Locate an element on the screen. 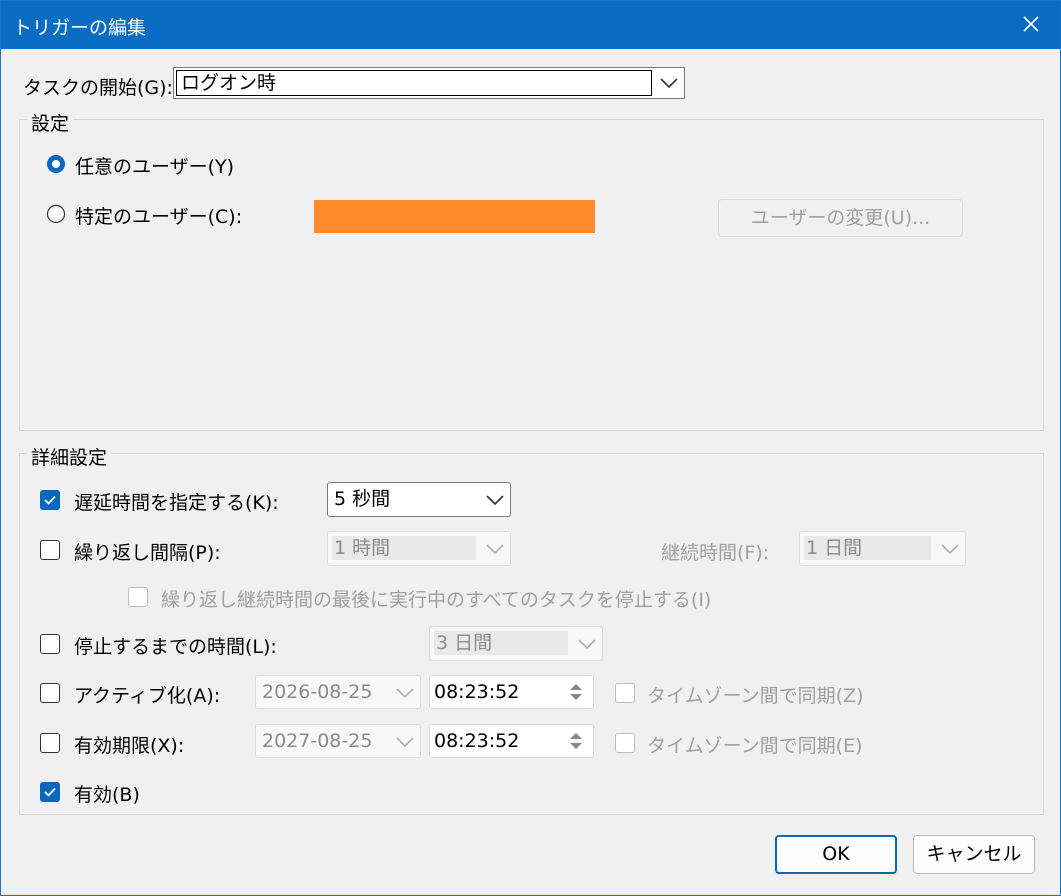  repeat-label: 繰り返し間隔(P): is located at coordinates (147, 553).